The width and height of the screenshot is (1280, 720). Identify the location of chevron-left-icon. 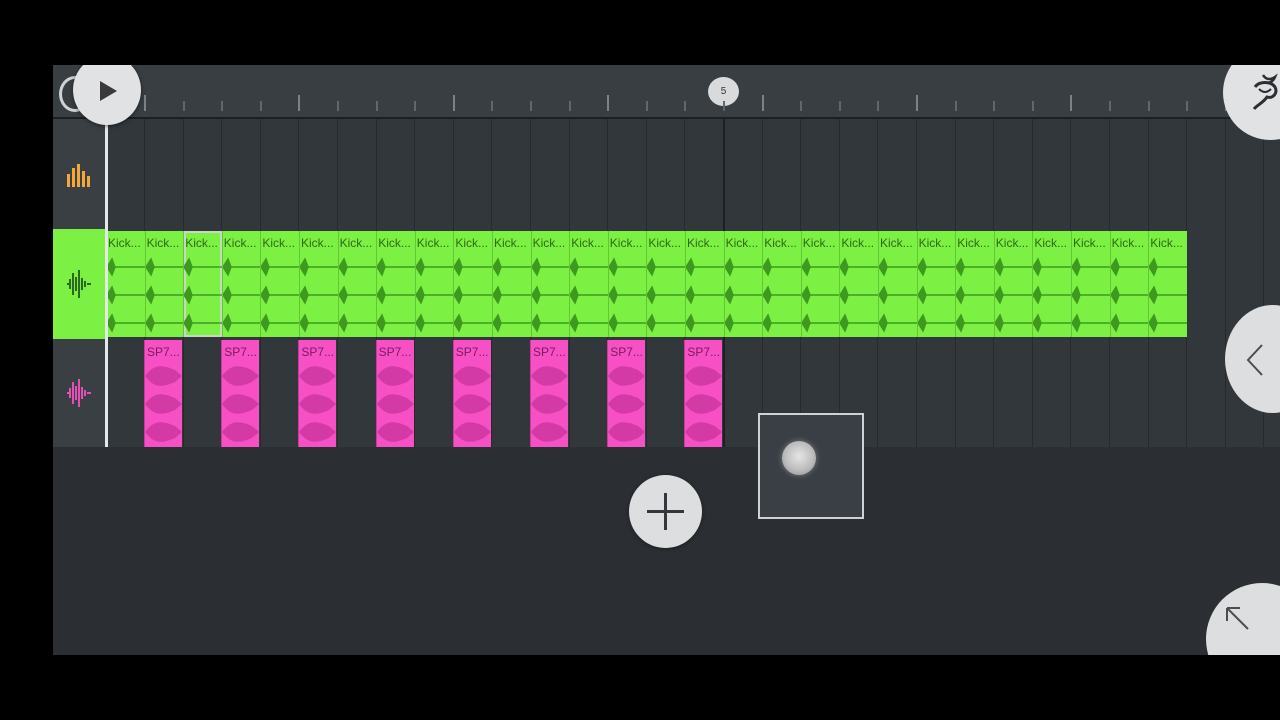
(1254, 360).